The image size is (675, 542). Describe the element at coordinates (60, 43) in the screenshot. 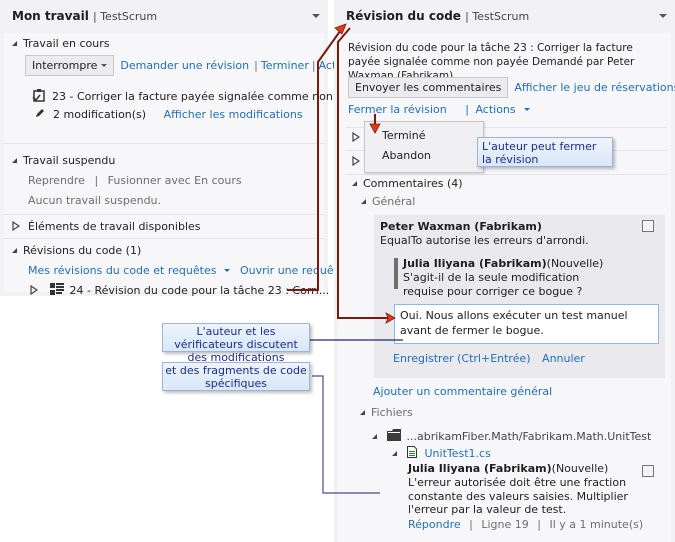

I see `section-in-progress-header: Travail en cours` at that location.